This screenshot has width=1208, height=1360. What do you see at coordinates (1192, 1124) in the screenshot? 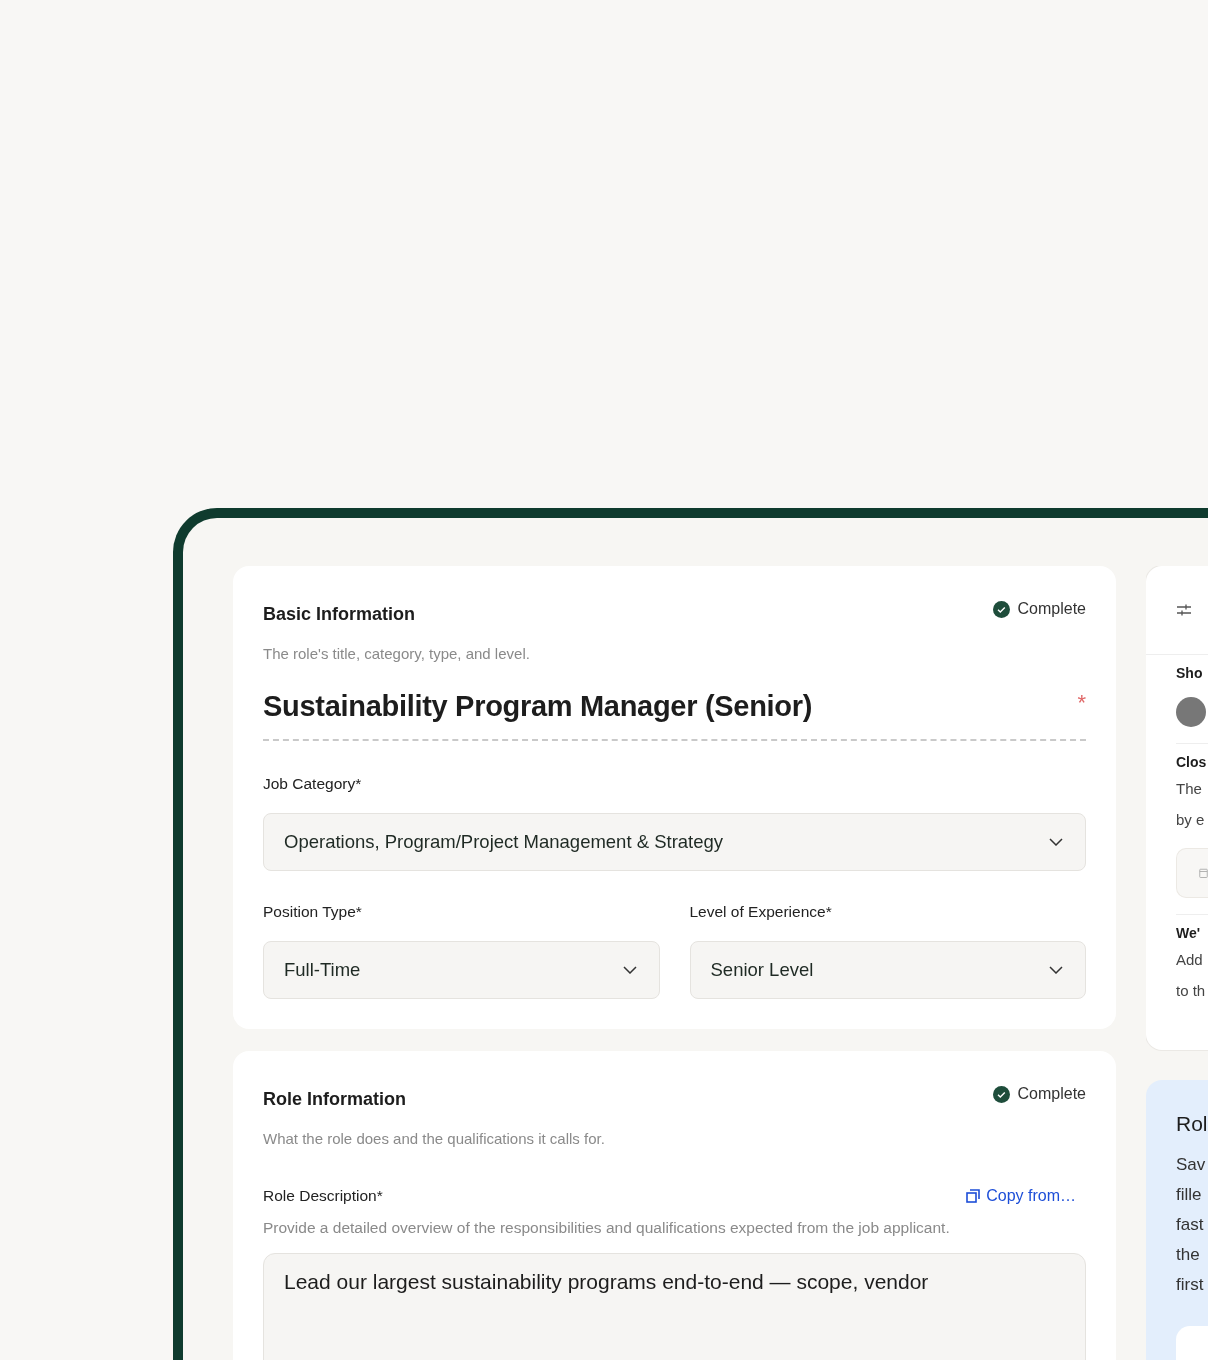
I see `tip-title: Rol` at bounding box center [1192, 1124].